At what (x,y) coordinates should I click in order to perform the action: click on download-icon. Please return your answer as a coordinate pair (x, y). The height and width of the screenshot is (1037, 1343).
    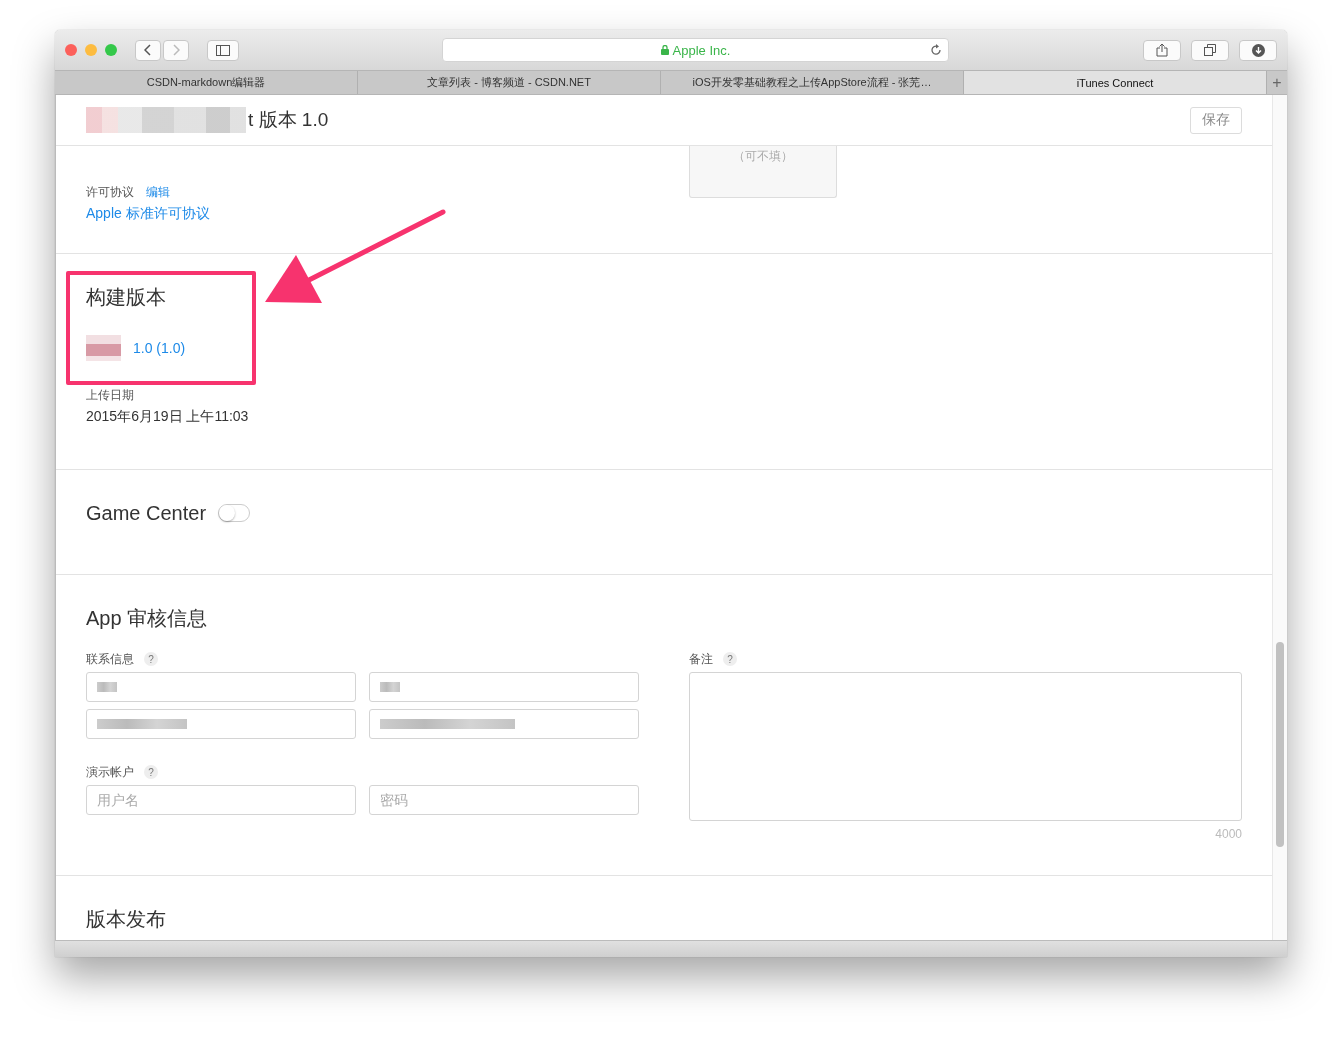
    Looking at the image, I should click on (1258, 50).